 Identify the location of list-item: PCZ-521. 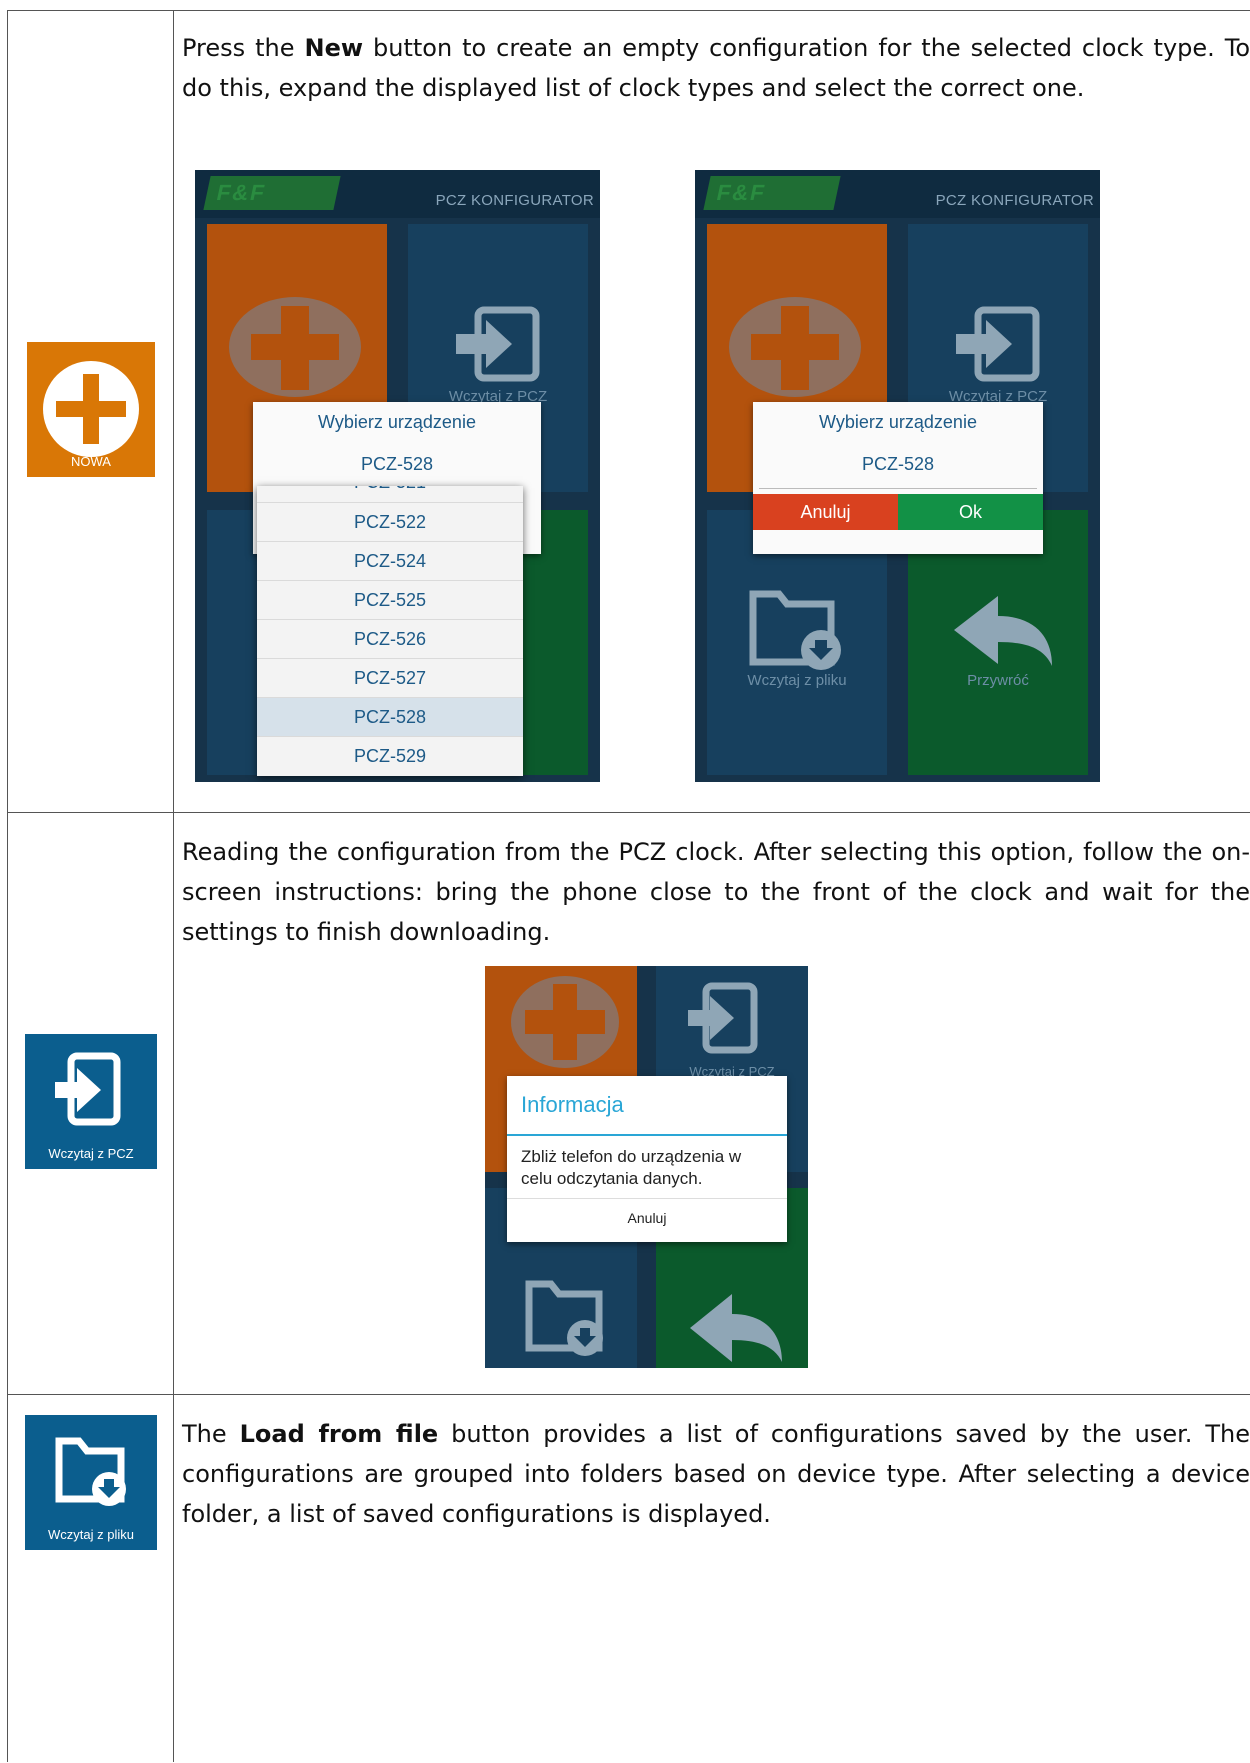
(390, 493).